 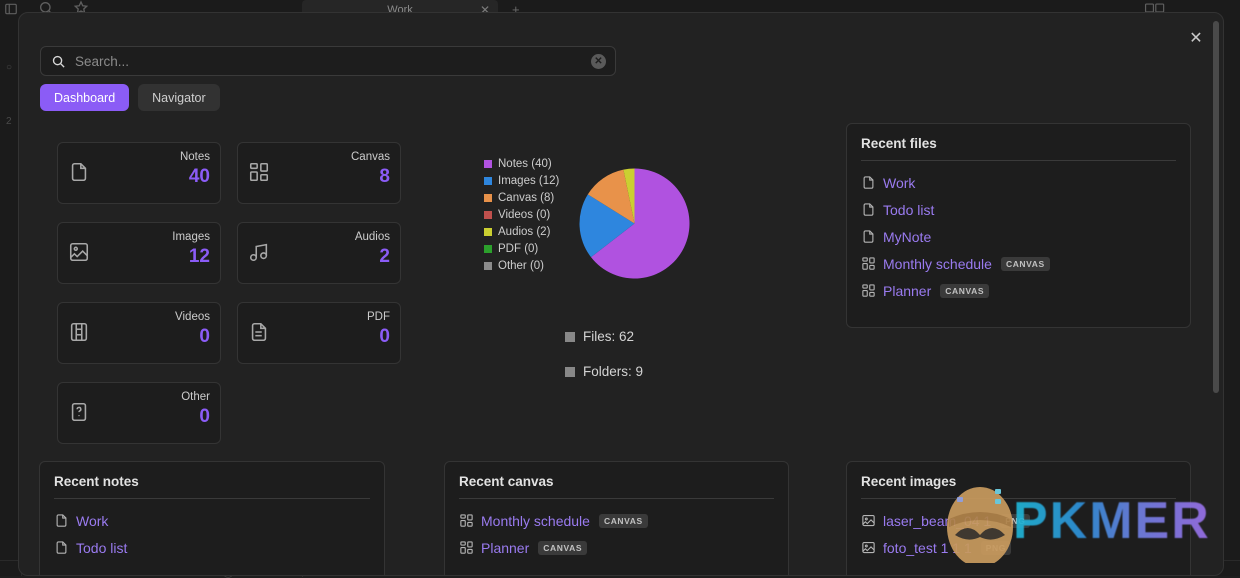 I want to click on legend-item: Notes (40), so click(x=521, y=163).